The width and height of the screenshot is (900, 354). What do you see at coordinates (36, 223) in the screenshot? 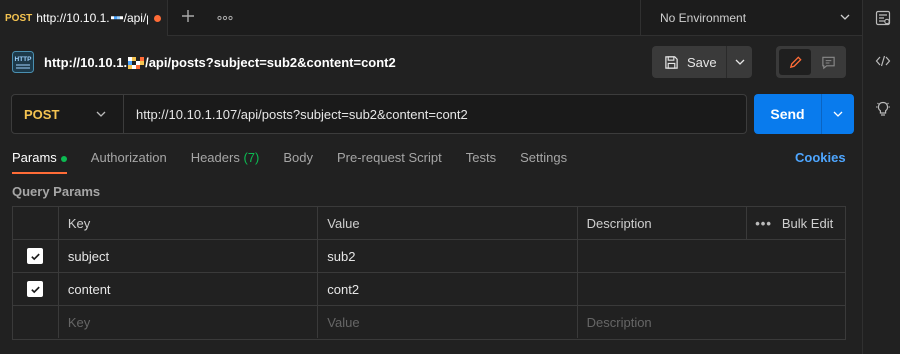
I see `header-check-cell` at bounding box center [36, 223].